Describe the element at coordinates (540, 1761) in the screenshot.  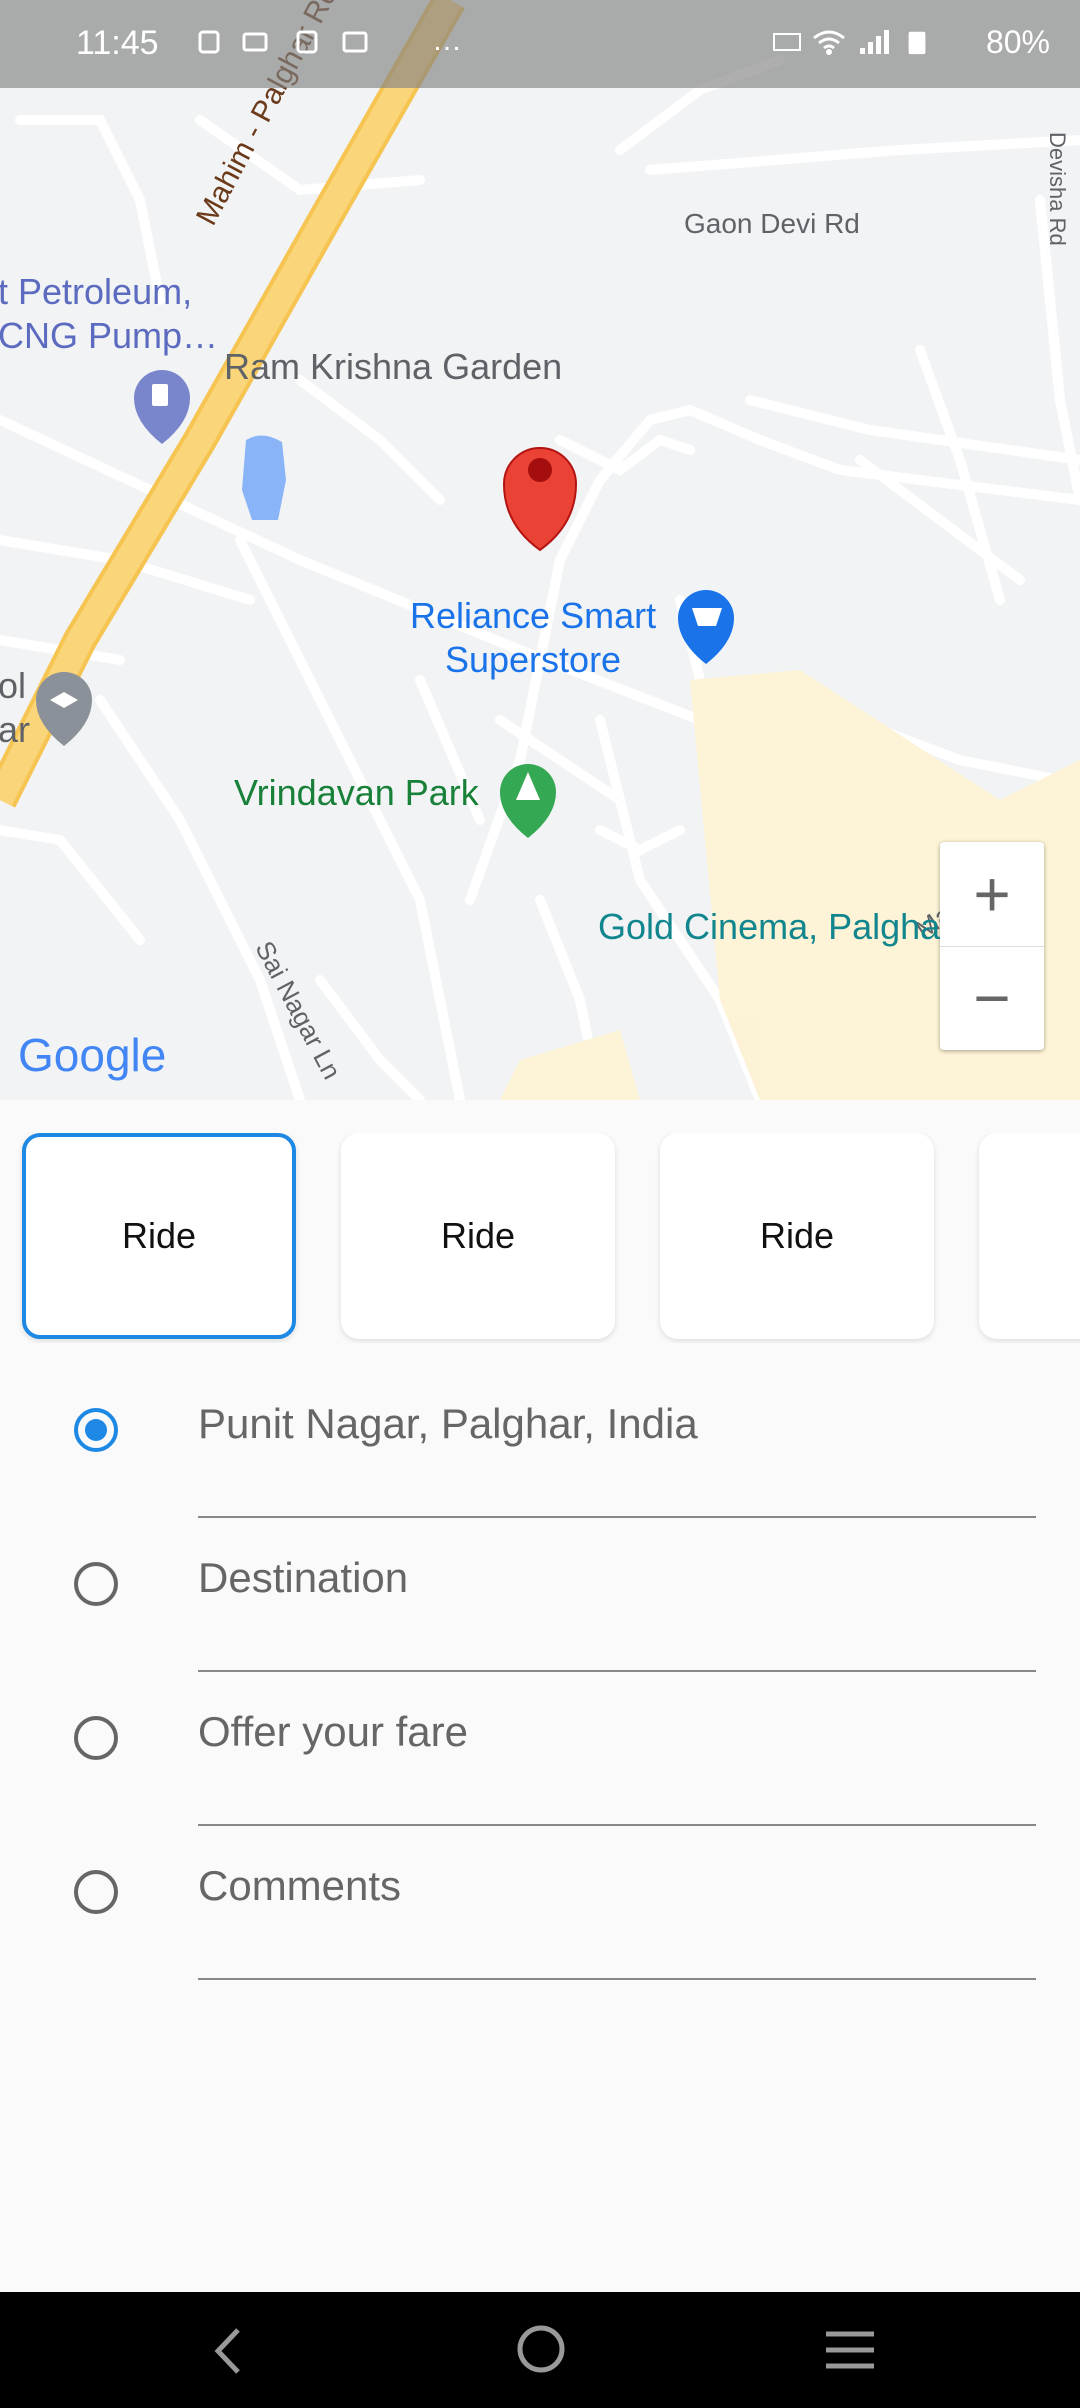
I see `fare-row: Offer your fare` at that location.